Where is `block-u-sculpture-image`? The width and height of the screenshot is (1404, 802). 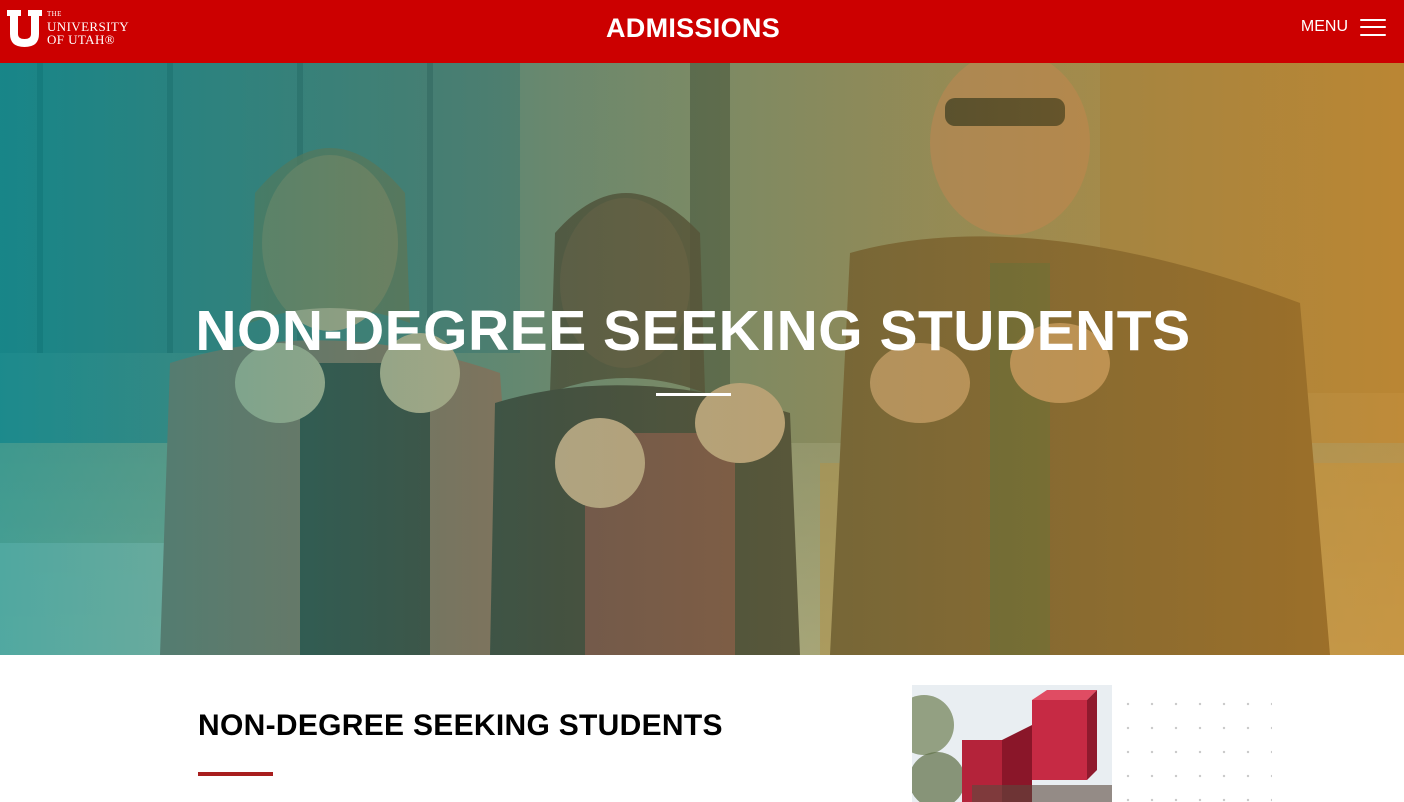
block-u-sculpture-image is located at coordinates (1012, 743).